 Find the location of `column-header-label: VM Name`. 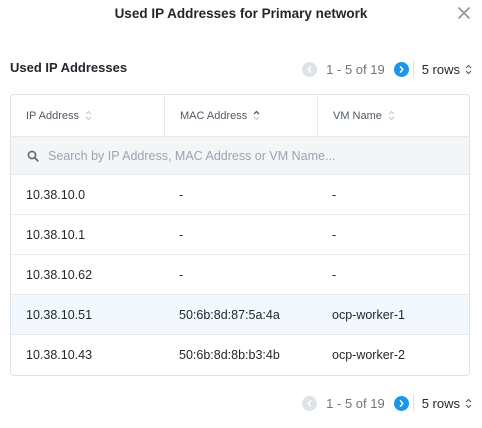

column-header-label: VM Name is located at coordinates (357, 115).